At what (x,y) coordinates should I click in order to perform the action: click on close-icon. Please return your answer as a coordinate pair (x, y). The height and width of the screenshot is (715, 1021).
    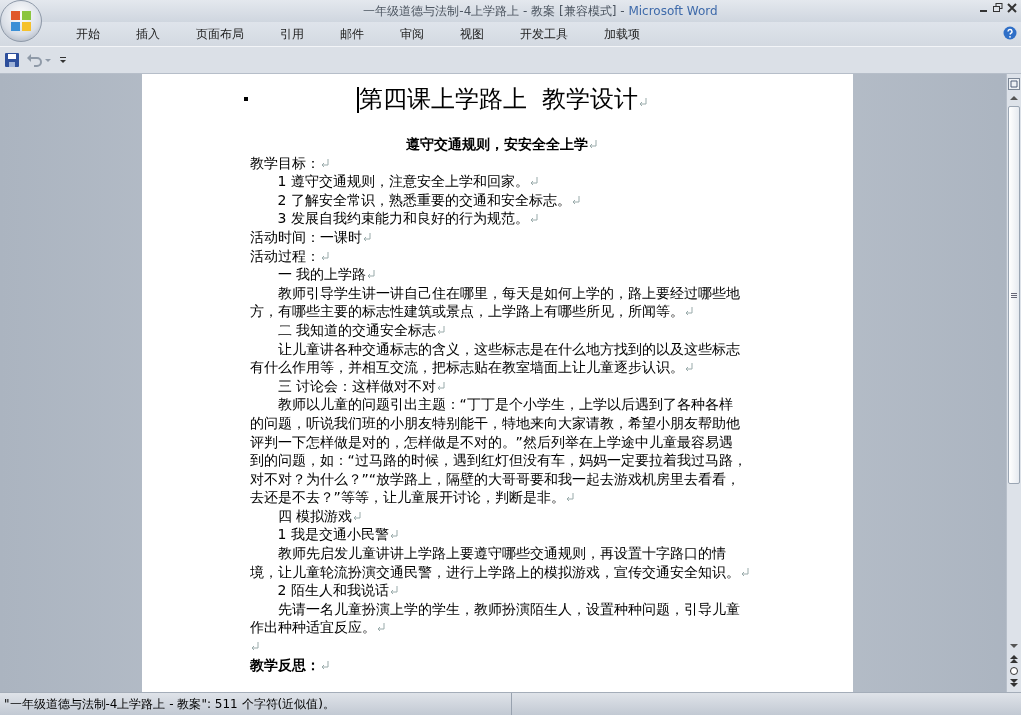
    Looking at the image, I should click on (1012, 8).